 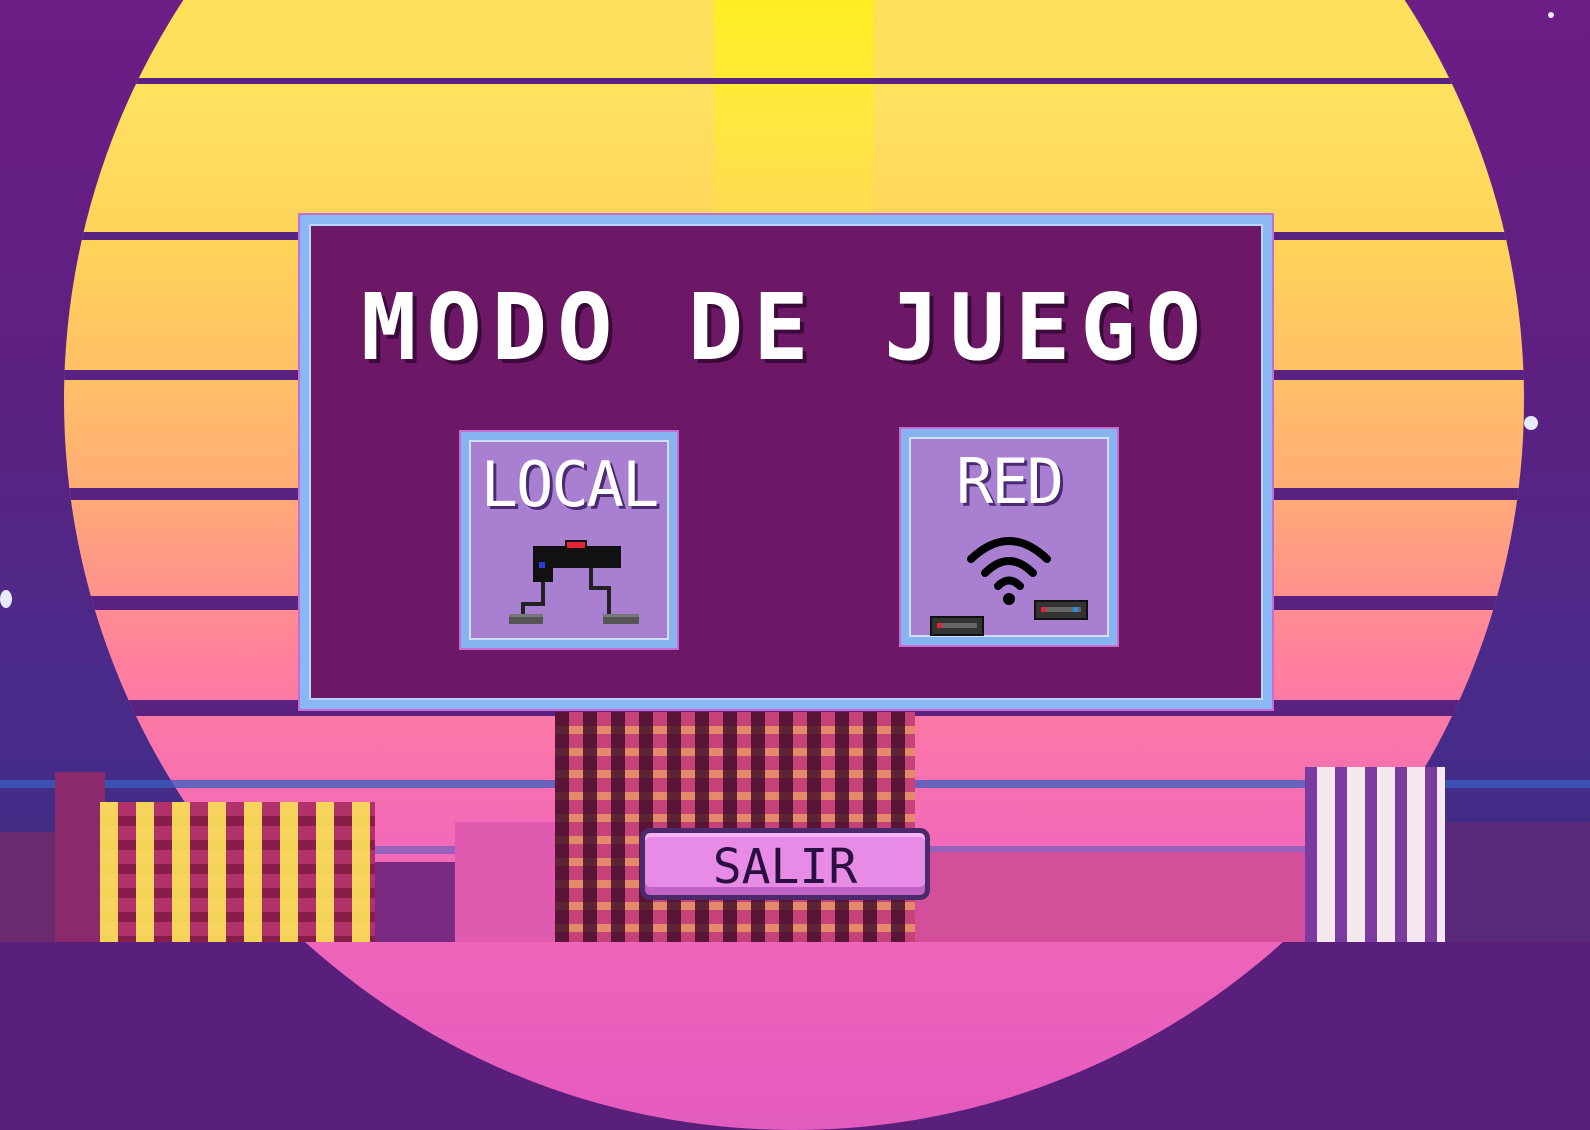 What do you see at coordinates (794, 81) in the screenshot?
I see `sun-stripe` at bounding box center [794, 81].